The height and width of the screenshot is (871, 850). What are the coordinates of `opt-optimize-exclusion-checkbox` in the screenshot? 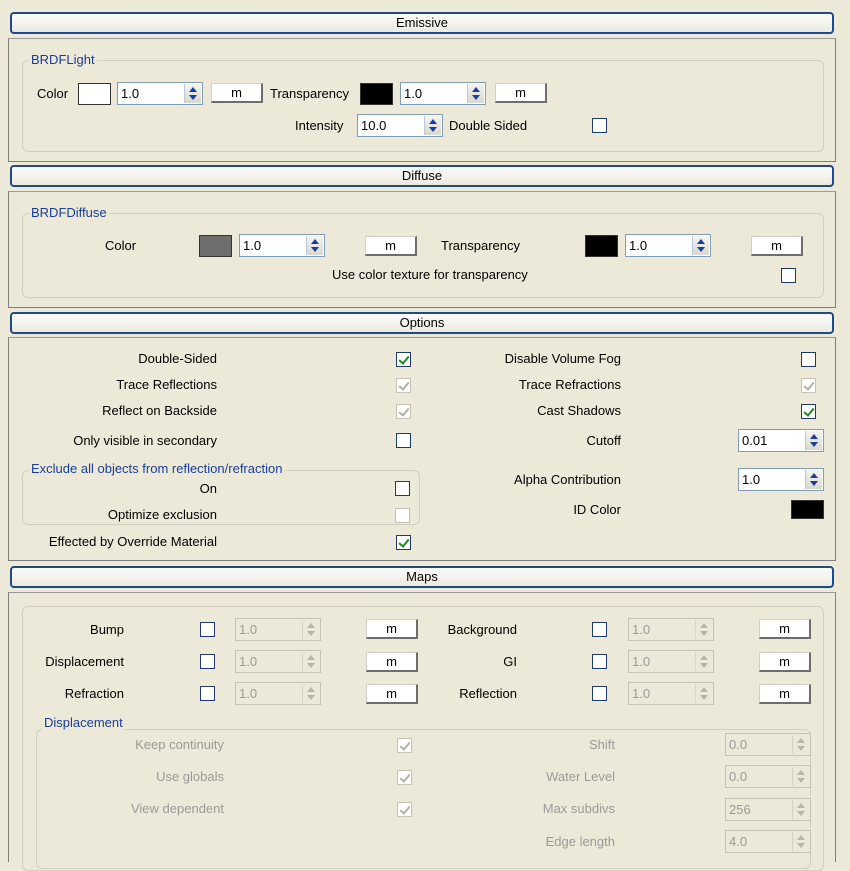 It's located at (402, 515).